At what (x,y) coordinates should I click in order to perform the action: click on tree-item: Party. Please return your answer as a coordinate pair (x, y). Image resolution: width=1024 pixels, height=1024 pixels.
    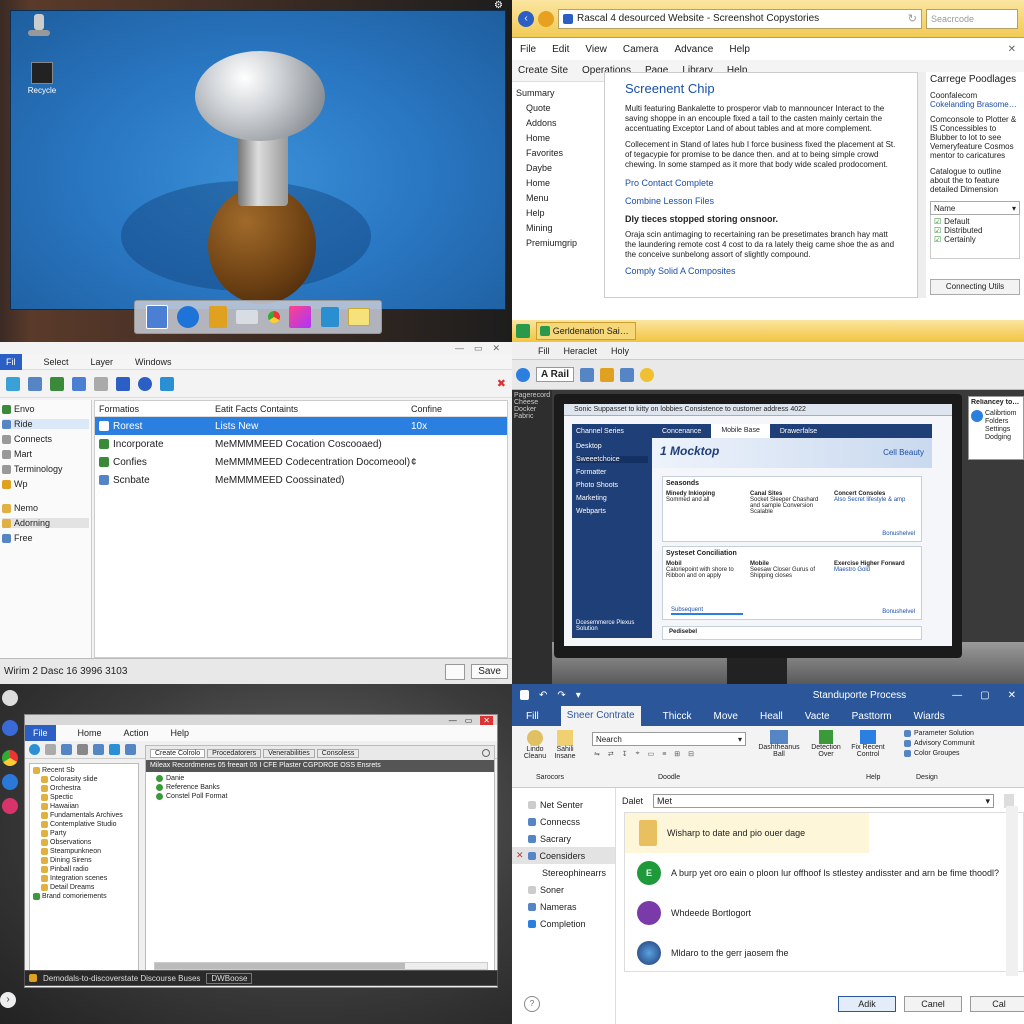
    Looking at the image, I should click on (84, 833).